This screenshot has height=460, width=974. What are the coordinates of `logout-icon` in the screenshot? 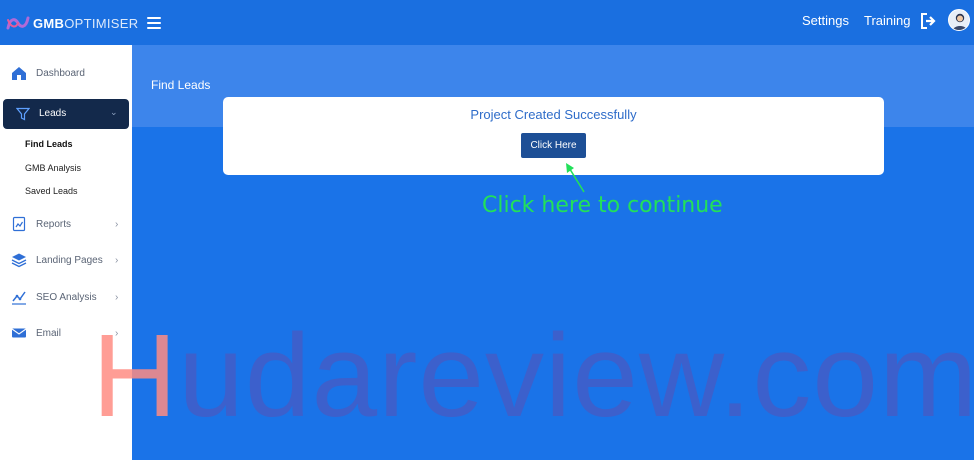 It's located at (929, 21).